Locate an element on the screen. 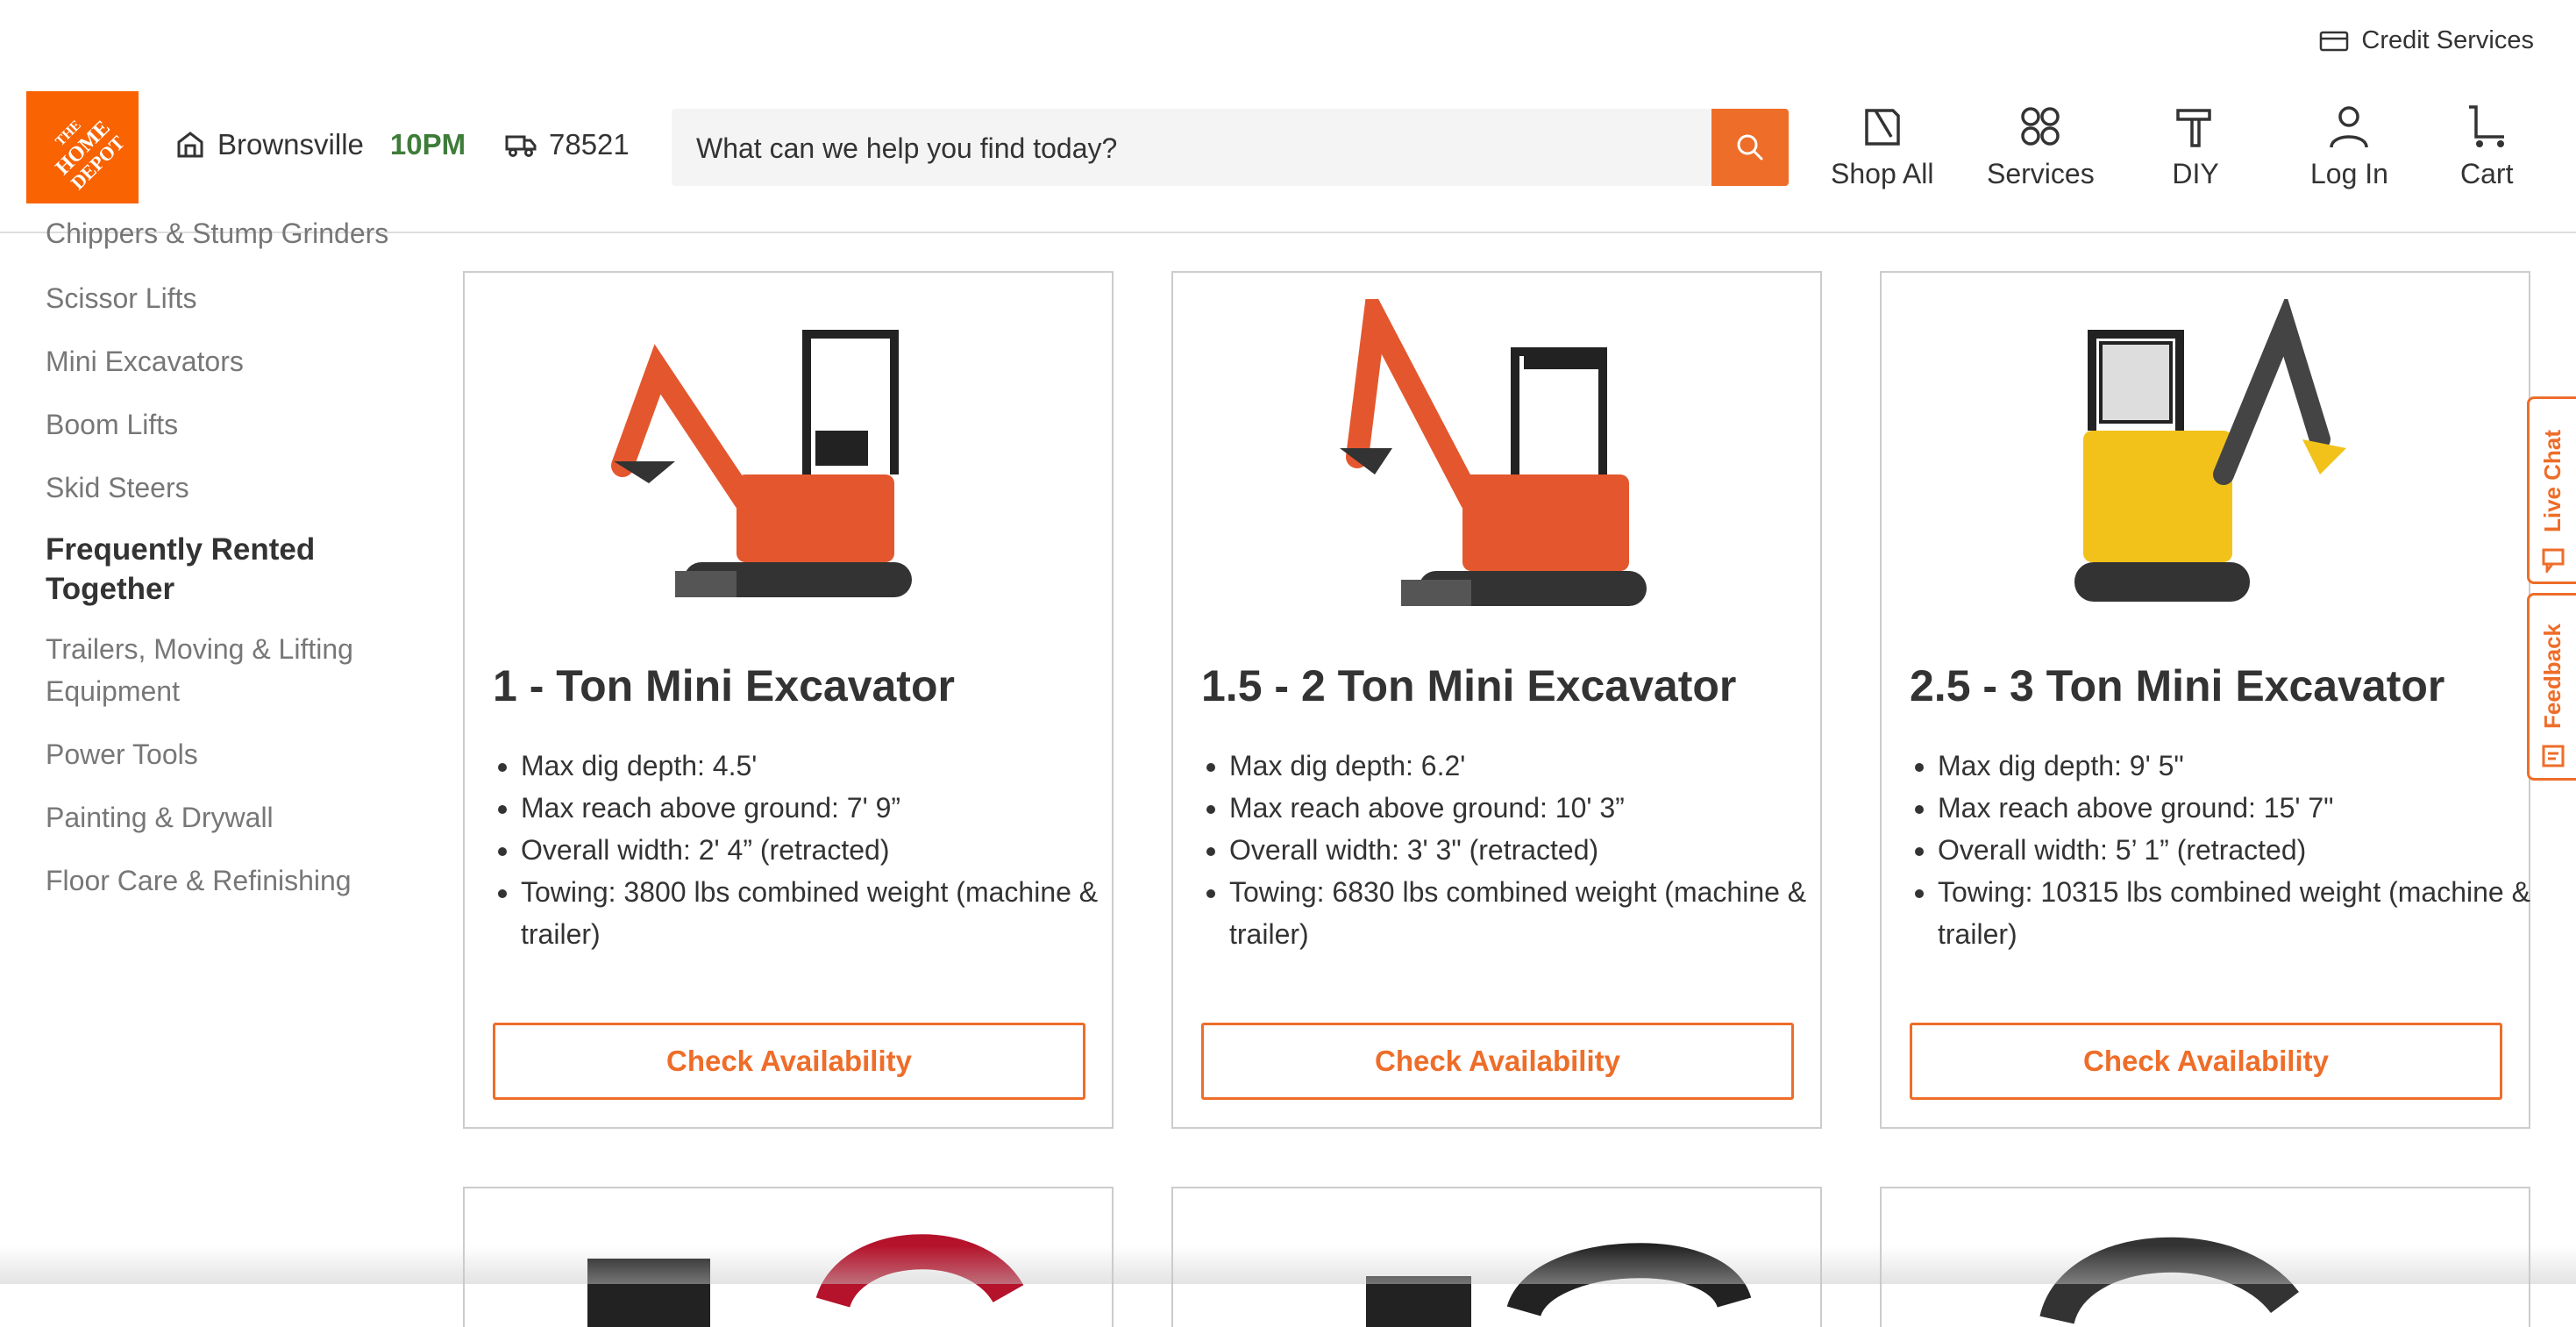  spec-item: Max reach above ground: 15' 7" is located at coordinates (2236, 808).